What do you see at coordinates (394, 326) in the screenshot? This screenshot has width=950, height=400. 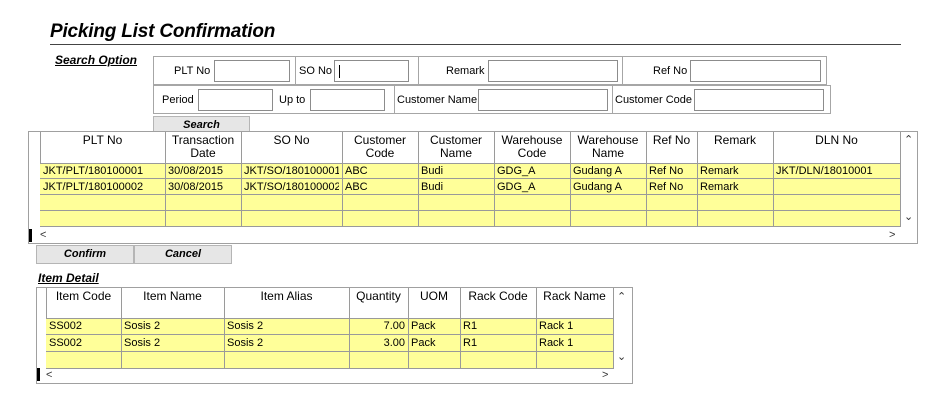 I see `item_detail-cell: 7.00` at bounding box center [394, 326].